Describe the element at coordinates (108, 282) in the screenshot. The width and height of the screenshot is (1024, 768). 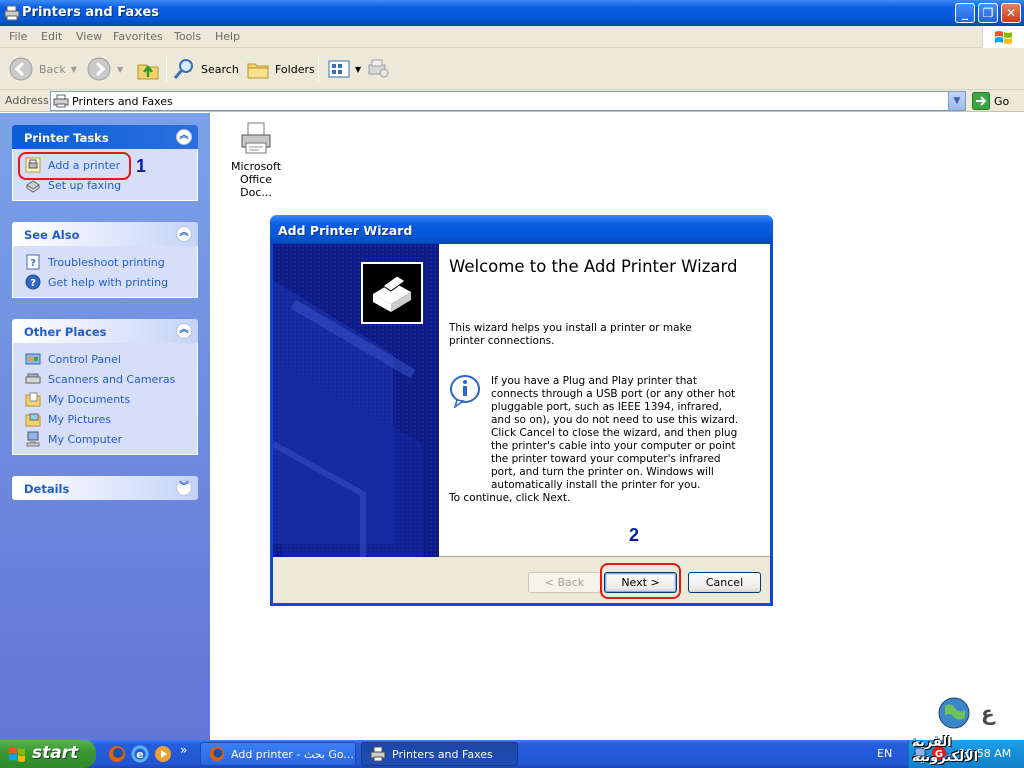
I see `get-help-printing-label: Get help with printing` at that location.